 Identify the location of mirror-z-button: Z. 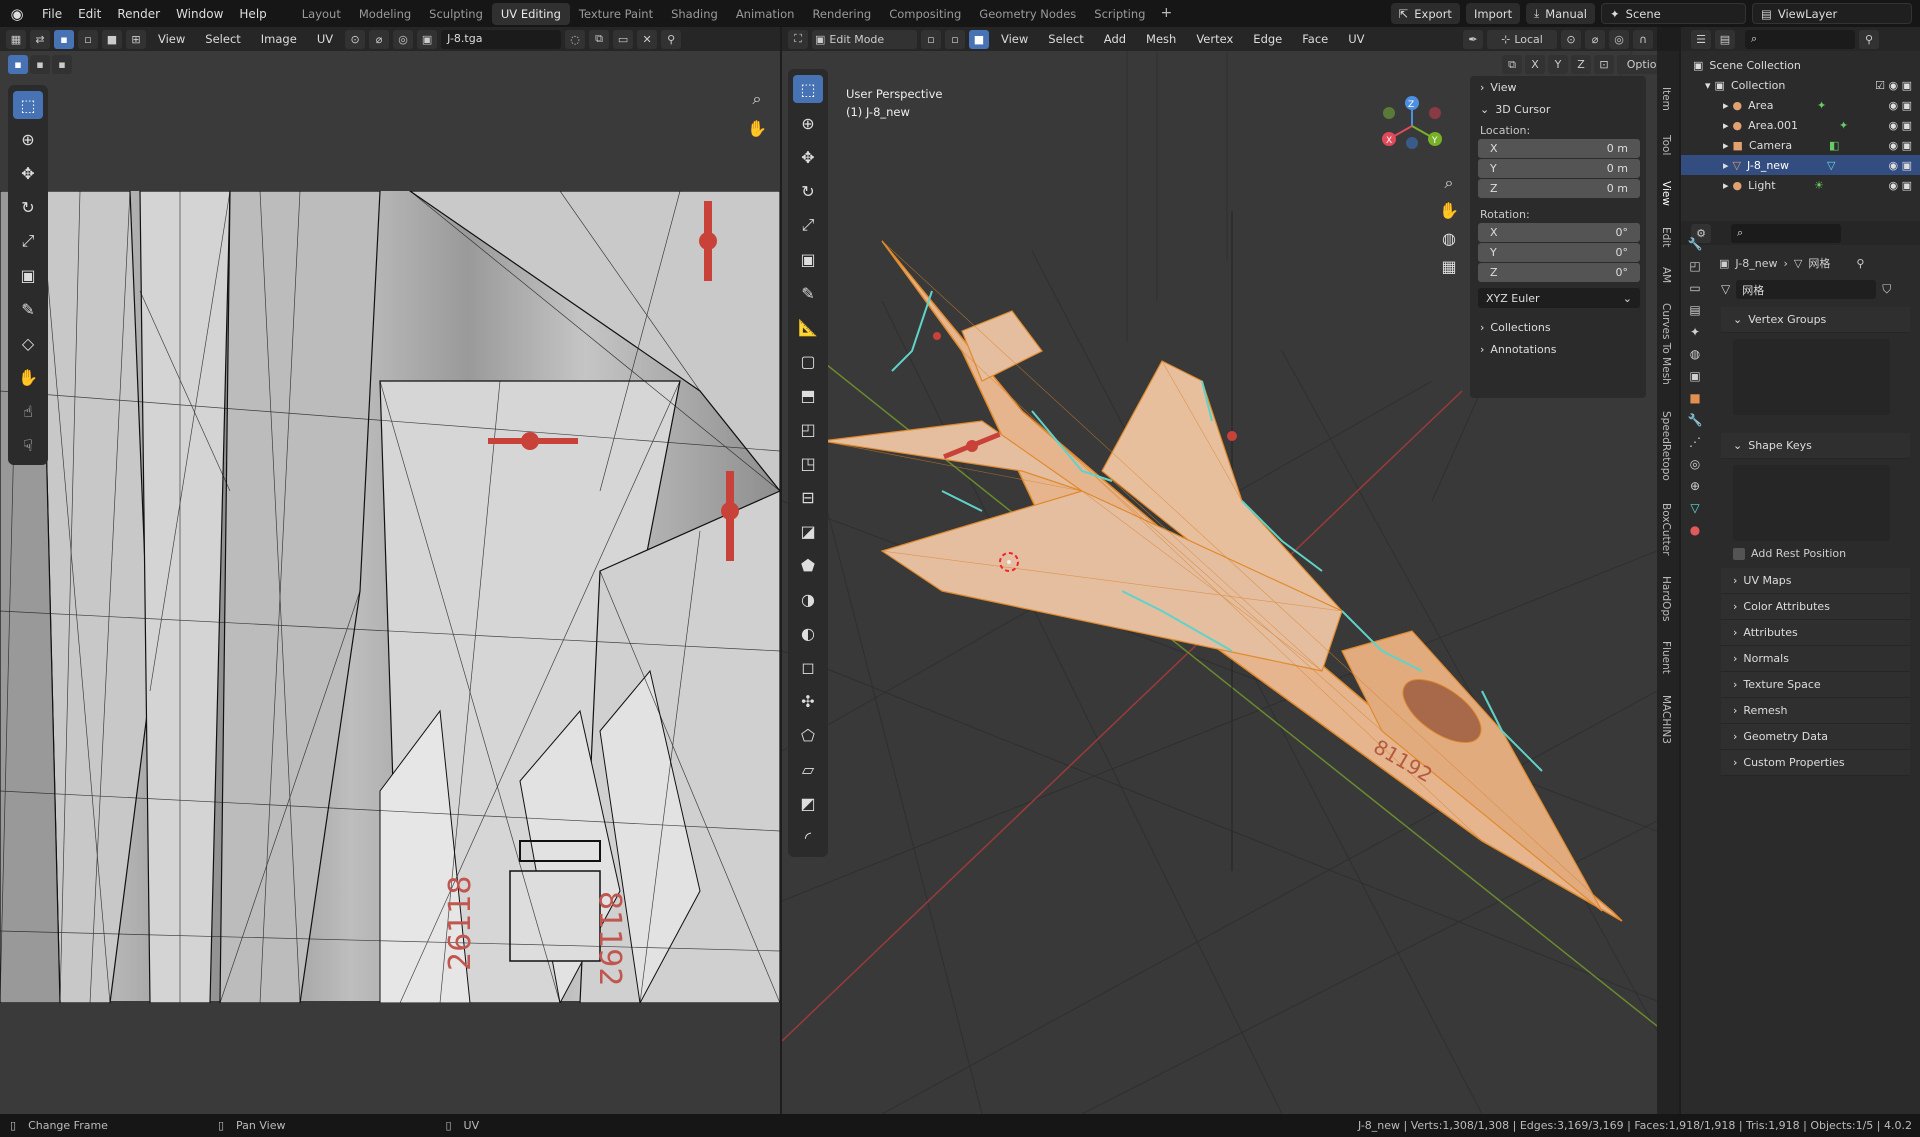
(1581, 64).